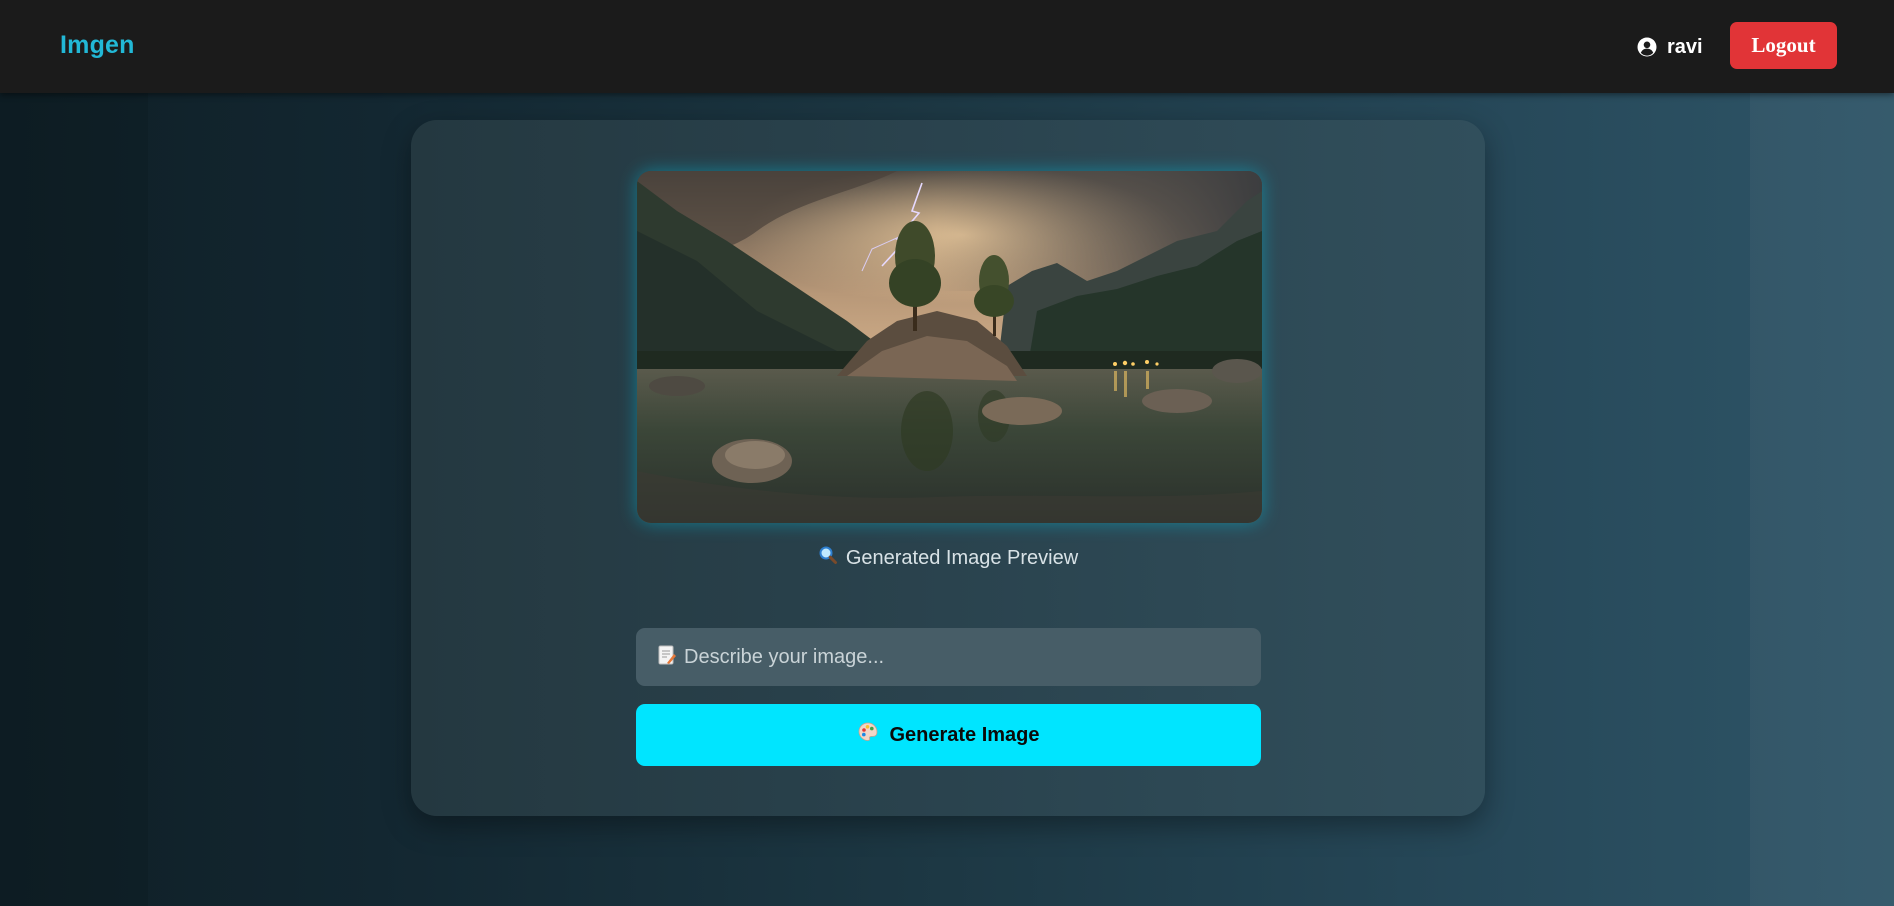 The height and width of the screenshot is (906, 1894). I want to click on background-band-left, so click(74, 499).